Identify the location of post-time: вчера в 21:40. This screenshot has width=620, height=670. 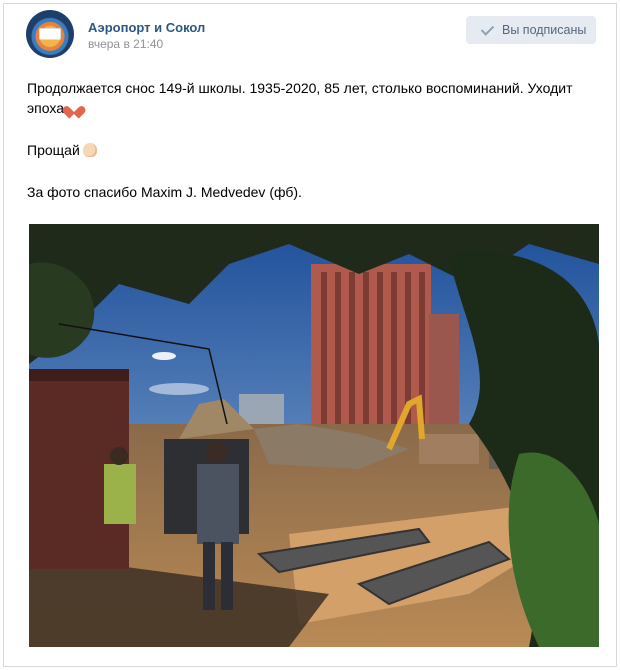
(125, 44).